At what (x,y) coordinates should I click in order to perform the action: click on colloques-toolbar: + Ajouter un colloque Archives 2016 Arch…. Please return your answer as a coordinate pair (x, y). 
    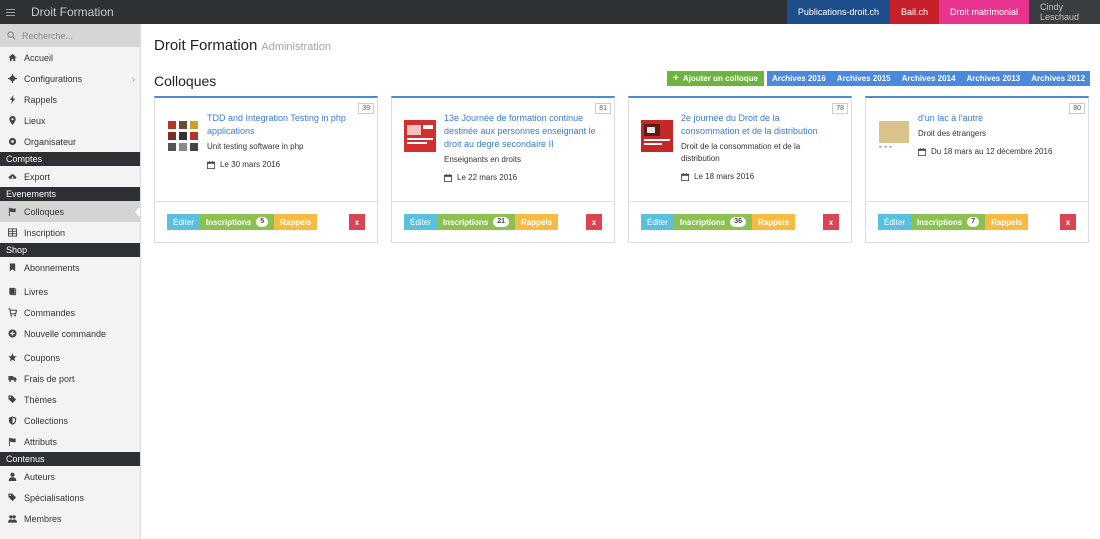
    Looking at the image, I should click on (879, 78).